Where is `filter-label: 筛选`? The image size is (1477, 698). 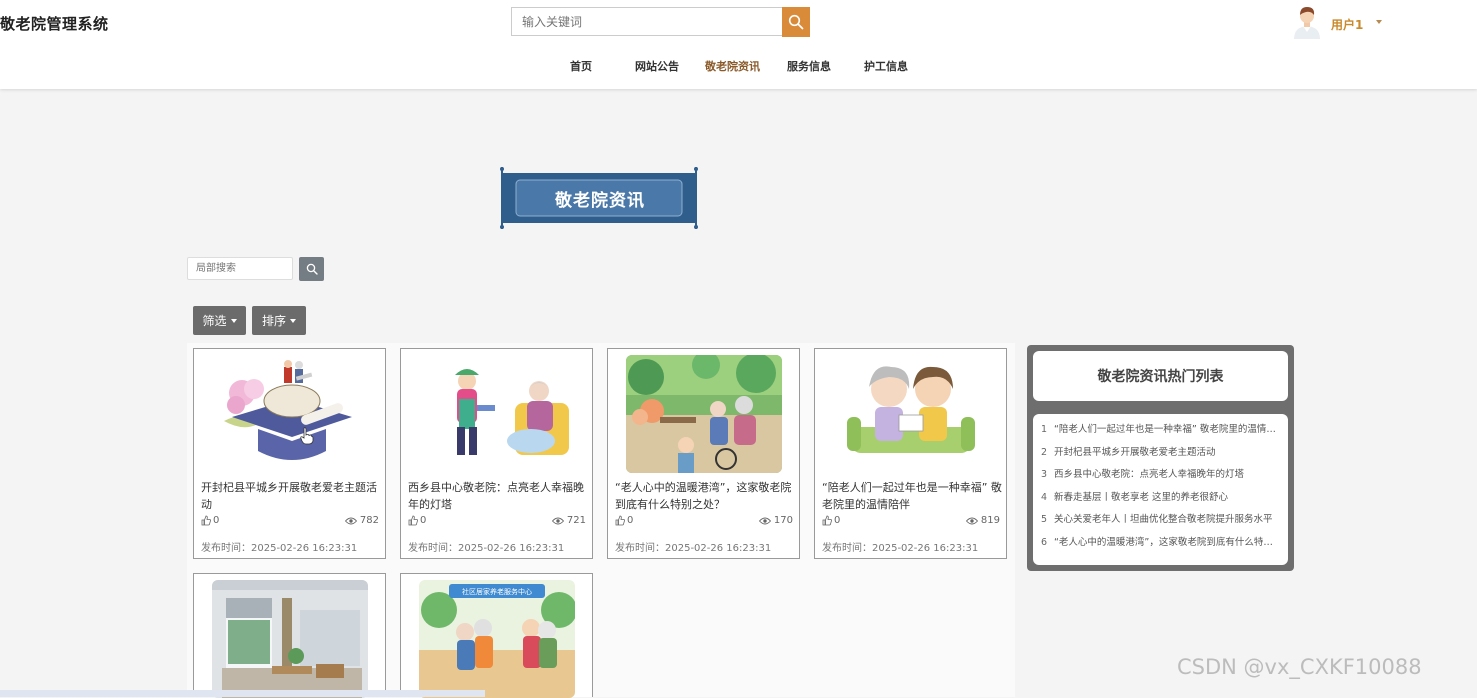 filter-label: 筛选 is located at coordinates (214, 321).